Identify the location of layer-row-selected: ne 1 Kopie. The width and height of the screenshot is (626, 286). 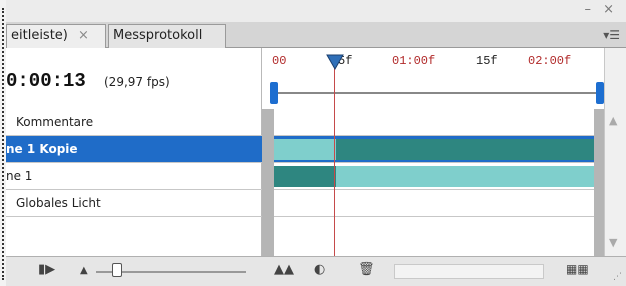
(134, 149).